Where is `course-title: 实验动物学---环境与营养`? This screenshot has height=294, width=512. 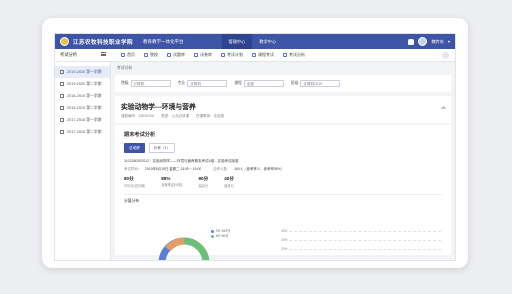
course-title: 实验动物学---环境与营养 is located at coordinates (158, 107).